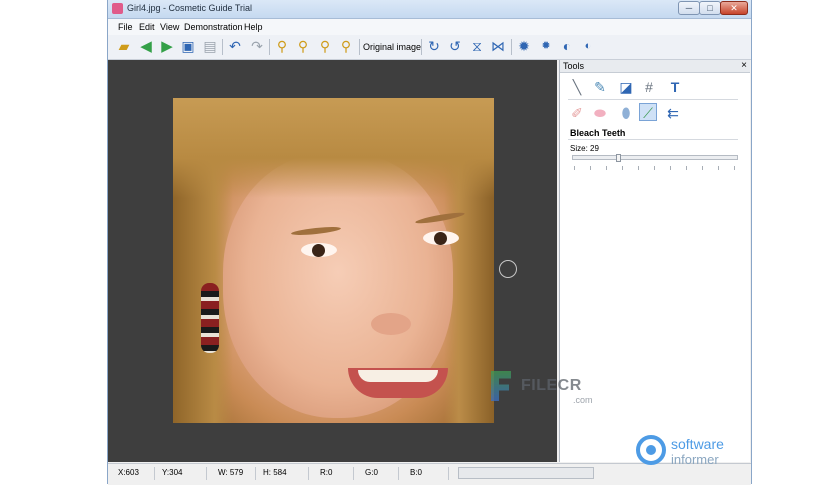 This screenshot has height=485, width=836. I want to click on size-label: Size: 29, so click(584, 148).